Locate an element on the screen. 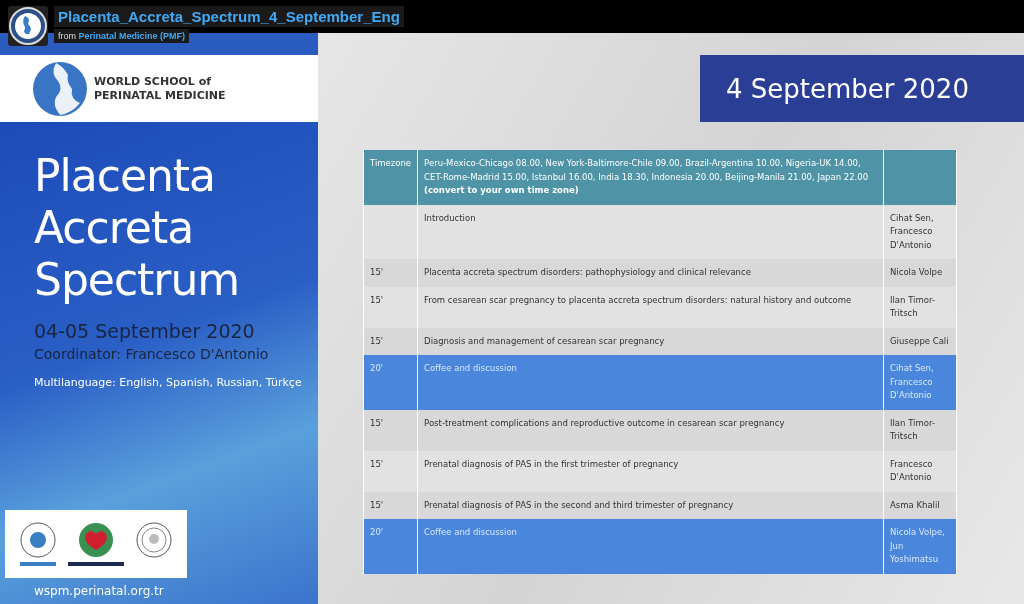 The width and height of the screenshot is (1024, 604). speaker-cell: Nicola Volpe is located at coordinates (920, 273).